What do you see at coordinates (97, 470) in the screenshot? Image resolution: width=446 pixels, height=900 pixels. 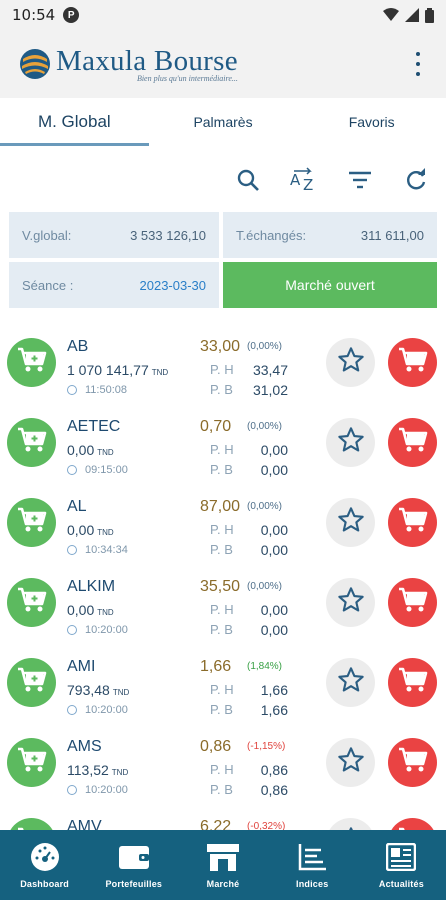 I see `stock-time: 09:15:00` at bounding box center [97, 470].